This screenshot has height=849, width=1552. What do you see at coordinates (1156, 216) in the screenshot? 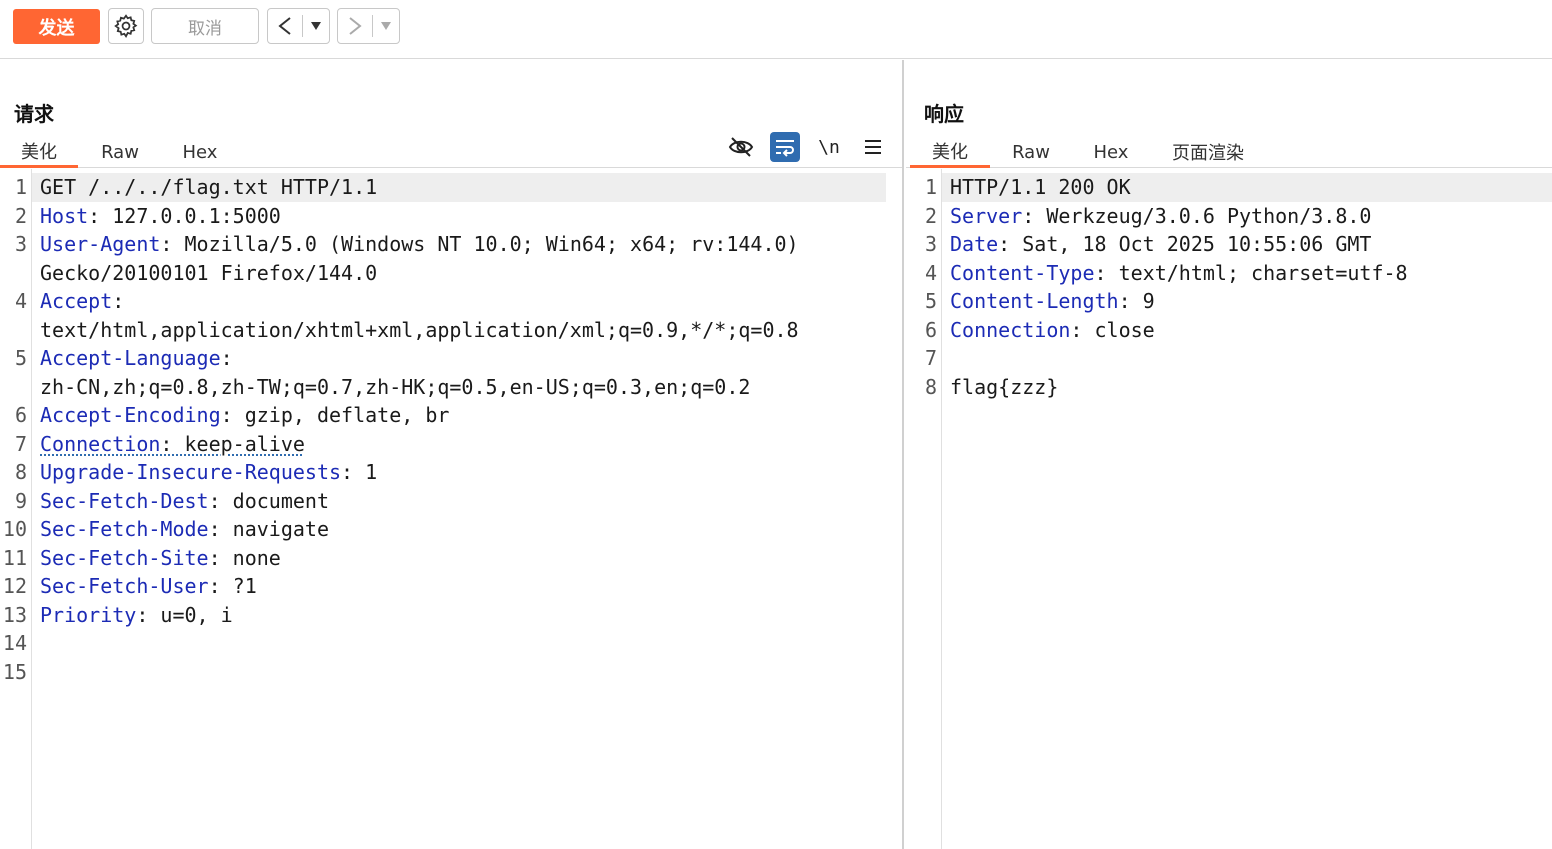
I see `line-text: Server: Werkzeug/3.0.6 Python/3.8.0` at bounding box center [1156, 216].